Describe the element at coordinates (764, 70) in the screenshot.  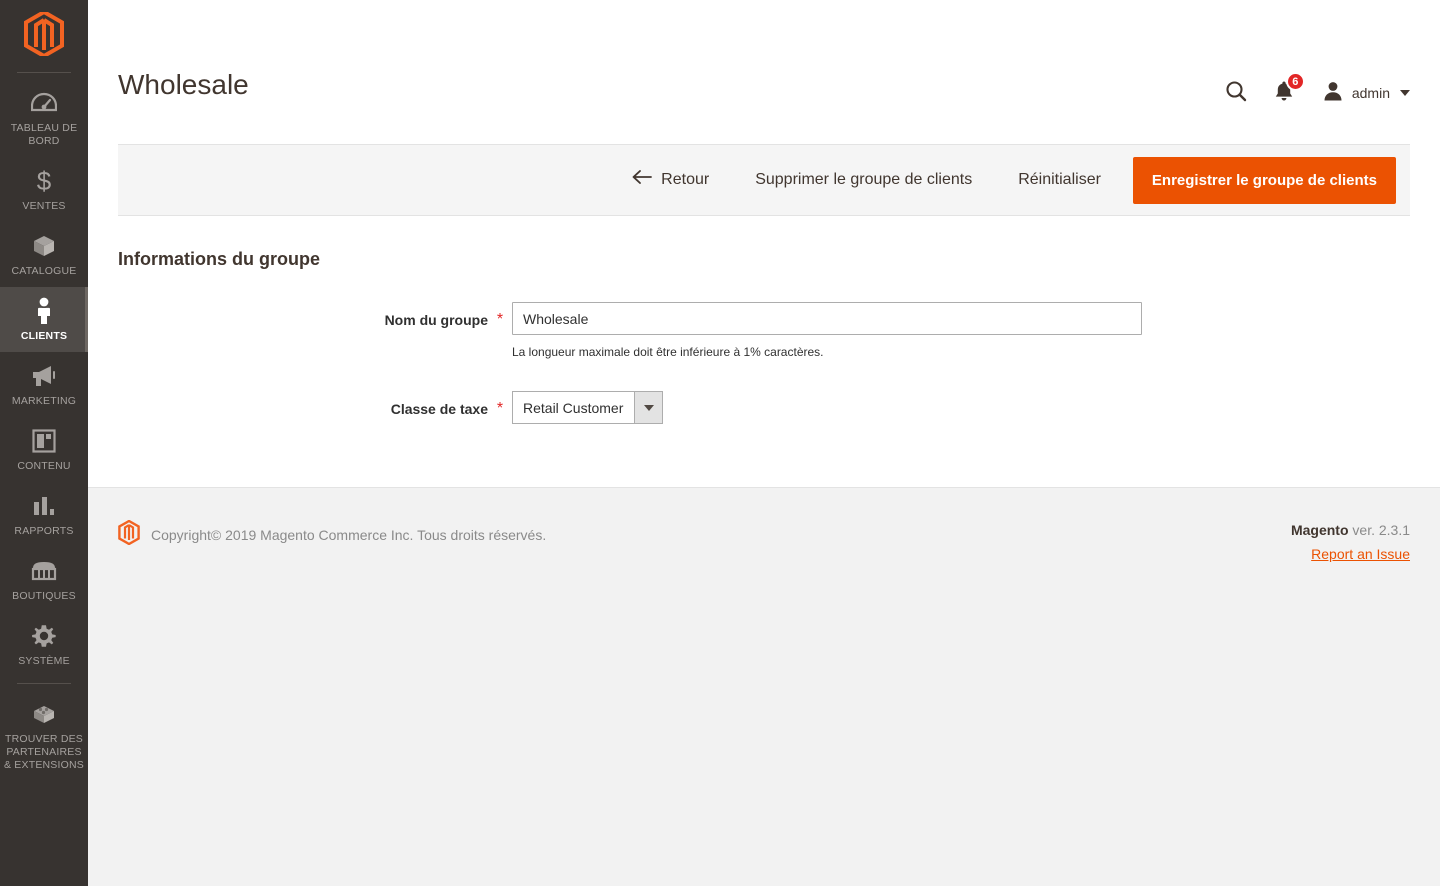
I see `page-header: Wholesale 6 admin` at that location.